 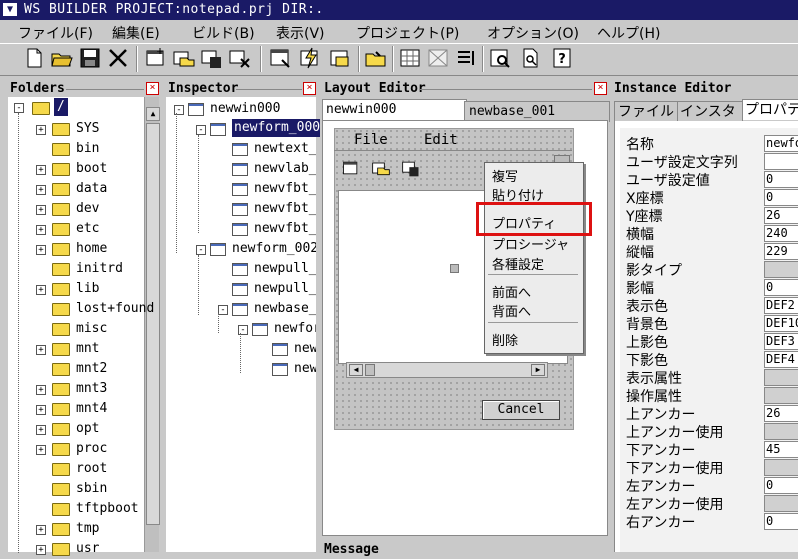 I want to click on save-window-icon, so click(x=212, y=58).